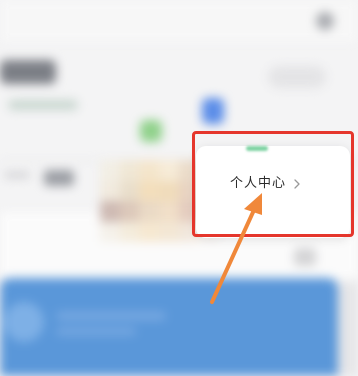 This screenshot has width=358, height=376. Describe the element at coordinates (28, 72) in the screenshot. I see `title-placeholder` at that location.